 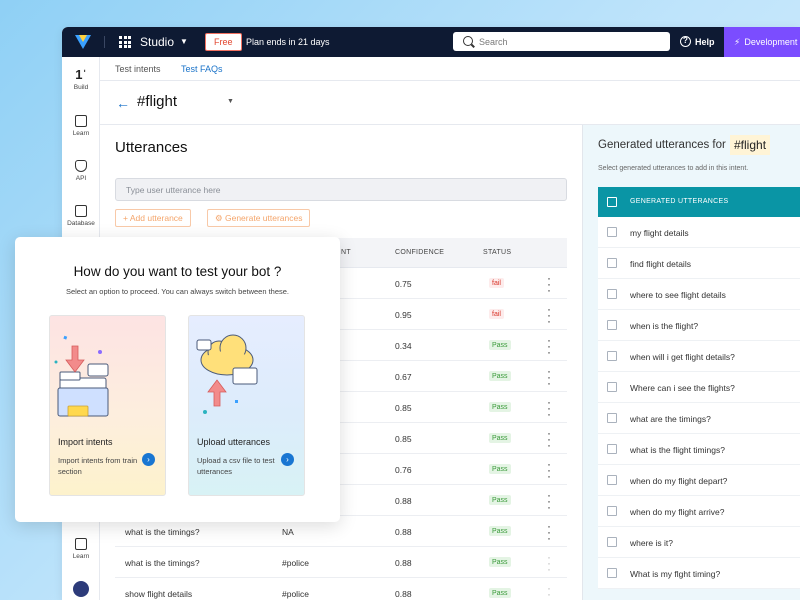 What do you see at coordinates (569, 41) in the screenshot?
I see `search-input` at bounding box center [569, 41].